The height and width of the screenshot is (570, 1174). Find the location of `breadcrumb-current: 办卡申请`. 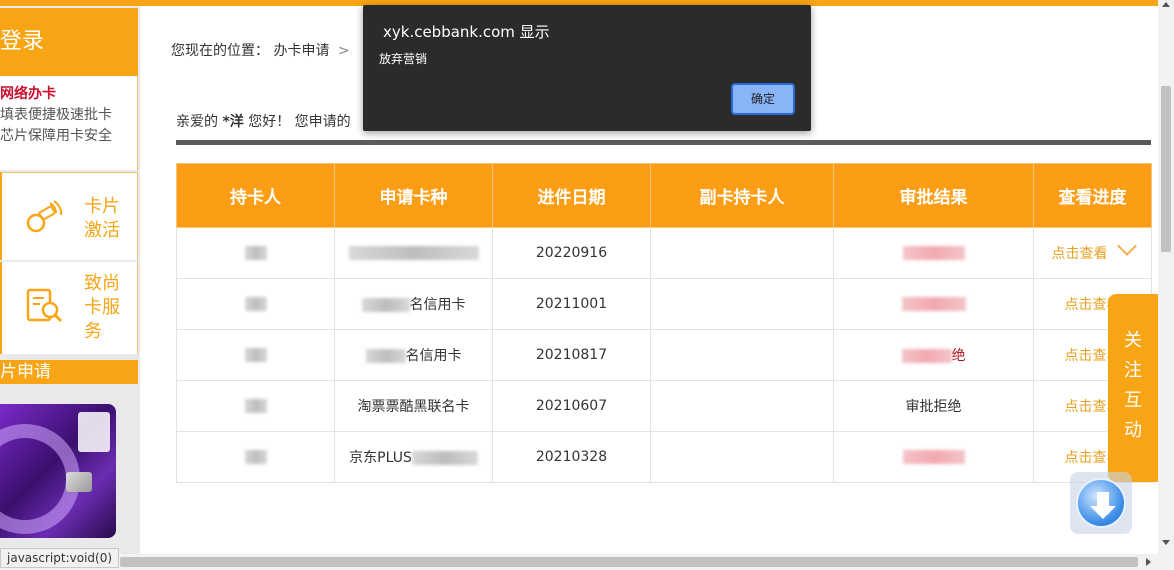

breadcrumb-current: 办卡申请 is located at coordinates (301, 51).